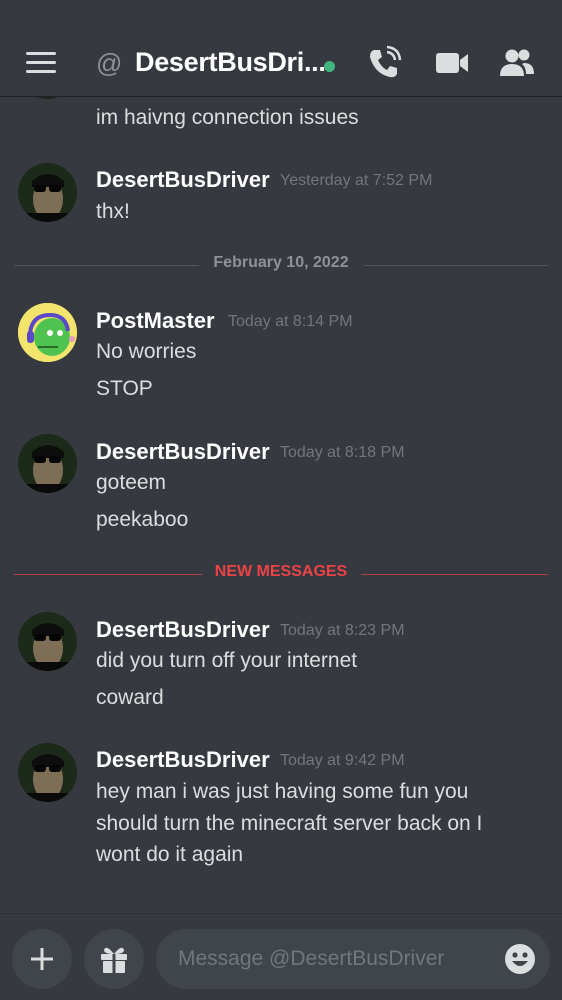 The width and height of the screenshot is (562, 1000). I want to click on gift-icon, so click(114, 960).